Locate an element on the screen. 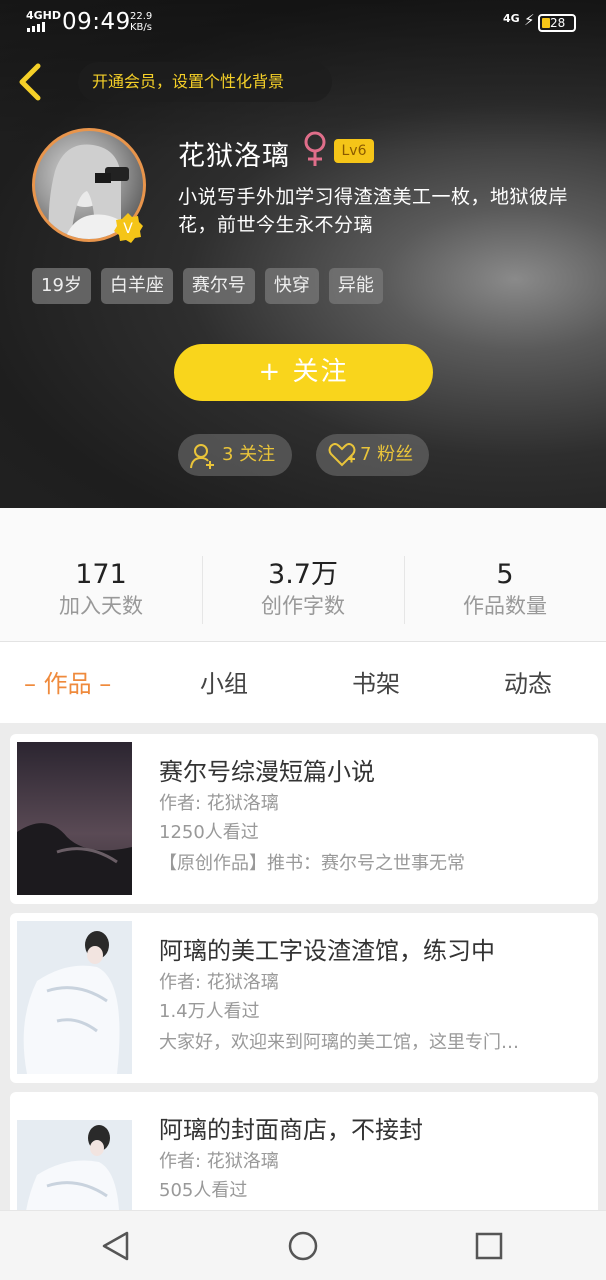 This screenshot has height=1280, width=606. following-count-button: 3 关注 is located at coordinates (235, 455).